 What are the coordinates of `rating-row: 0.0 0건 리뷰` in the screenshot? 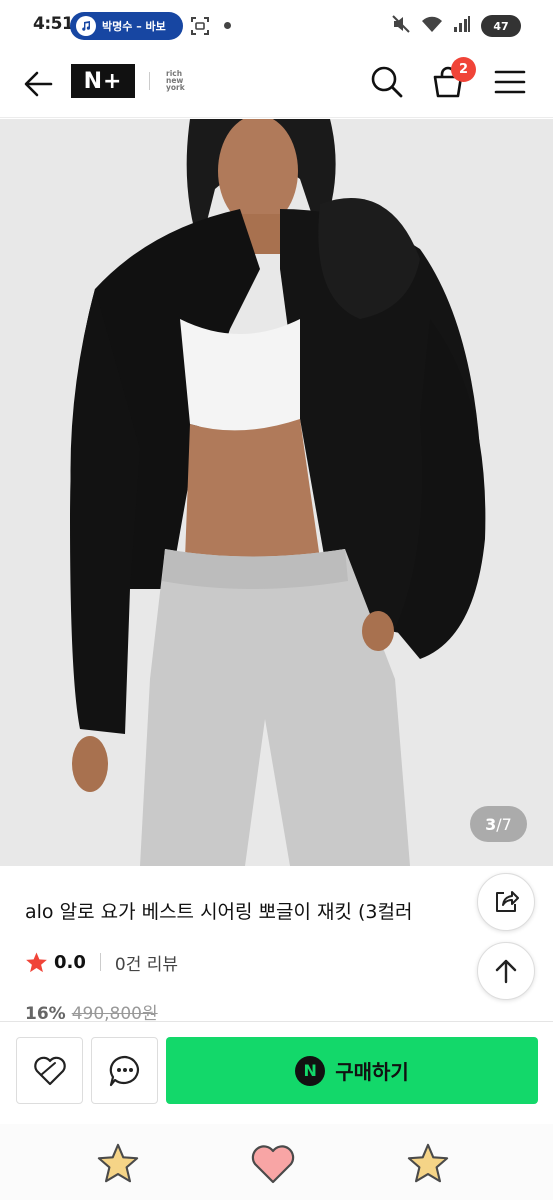 It's located at (101, 962).